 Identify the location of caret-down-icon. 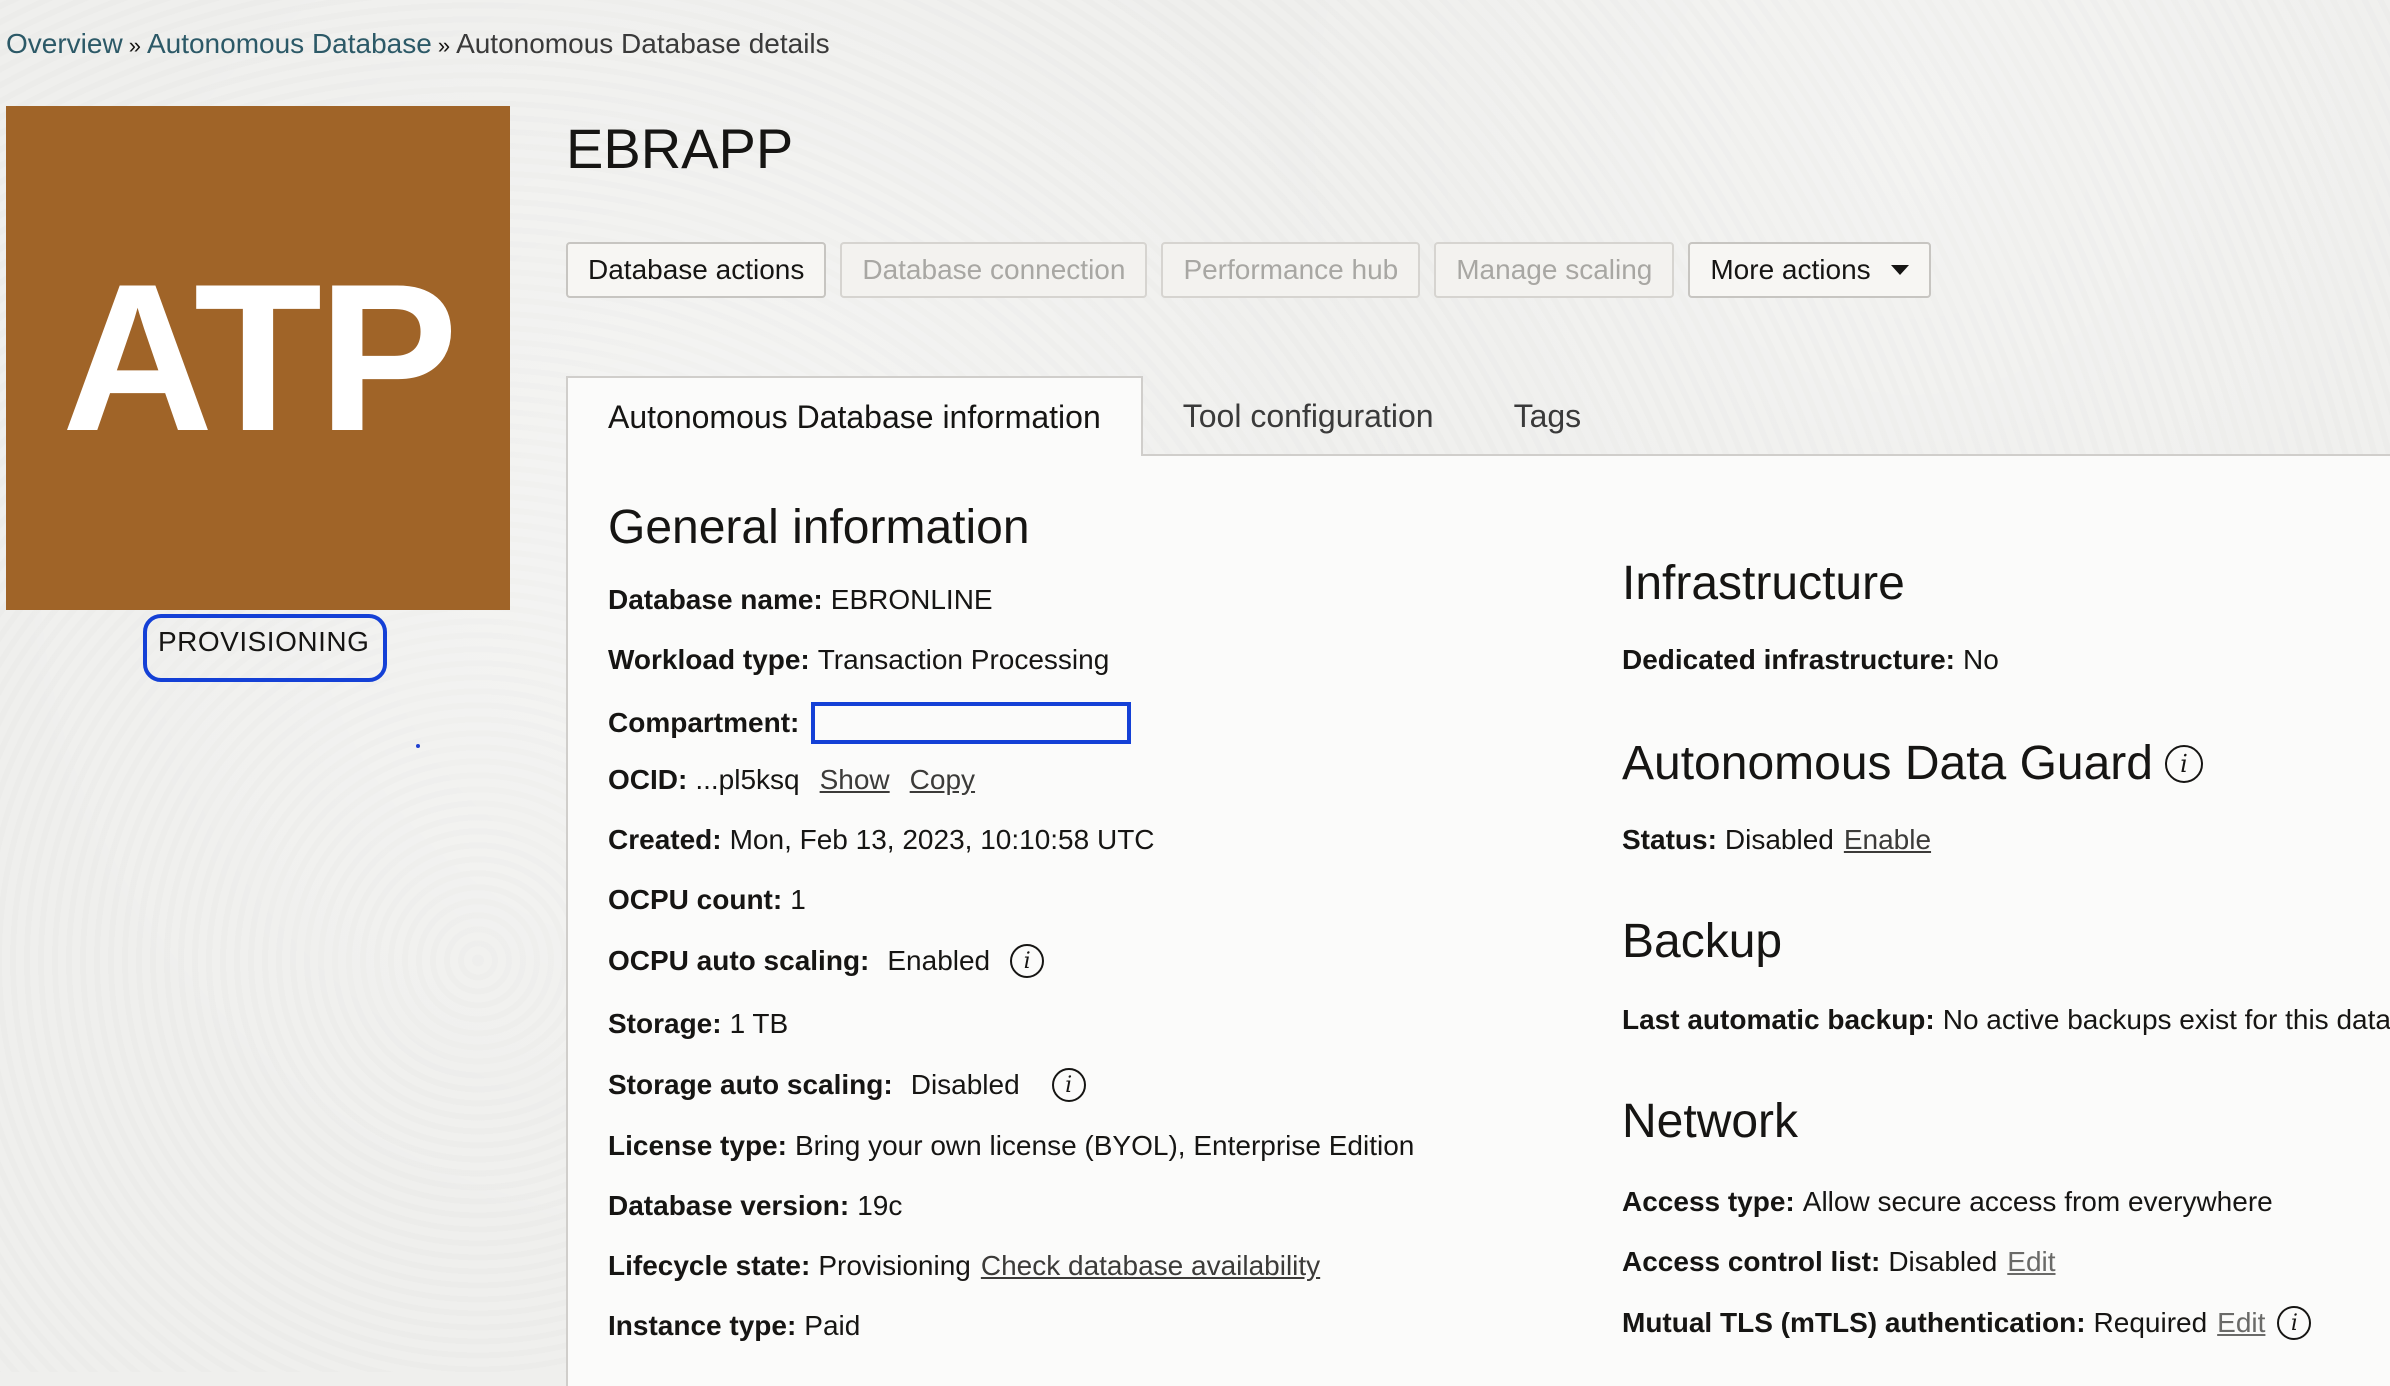
(1899, 270).